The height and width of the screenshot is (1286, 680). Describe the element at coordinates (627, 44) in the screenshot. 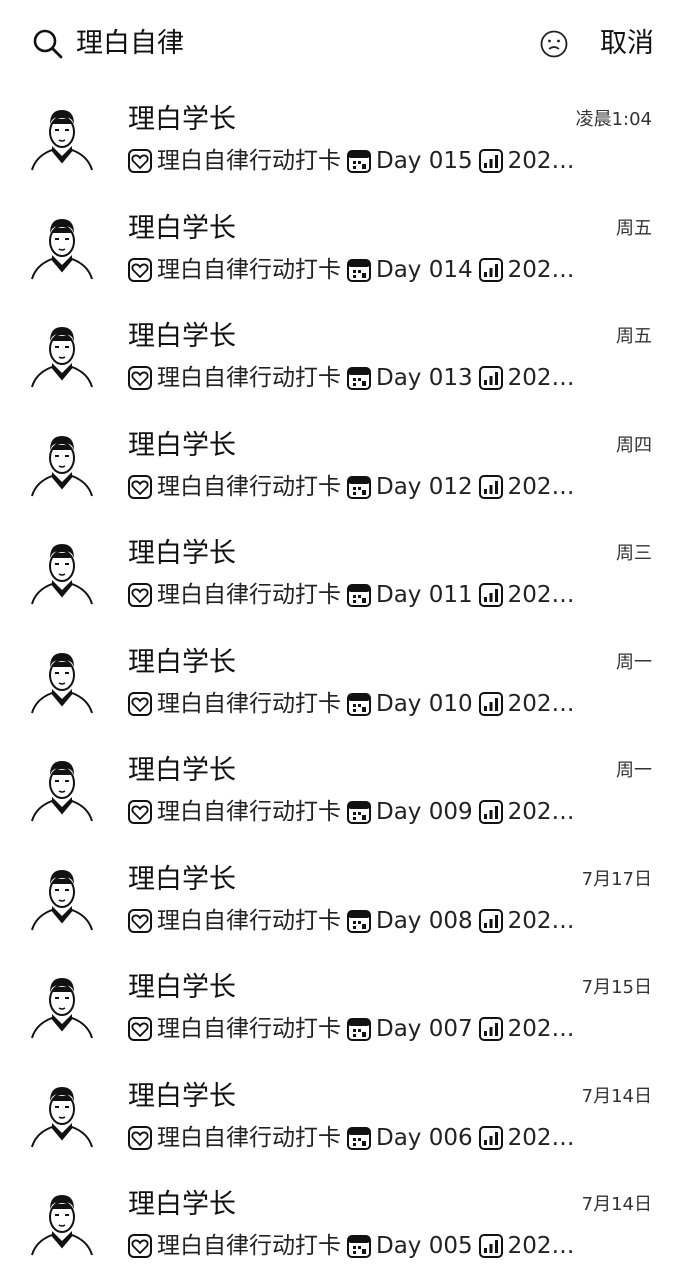

I see `cancel-button: 取消` at that location.